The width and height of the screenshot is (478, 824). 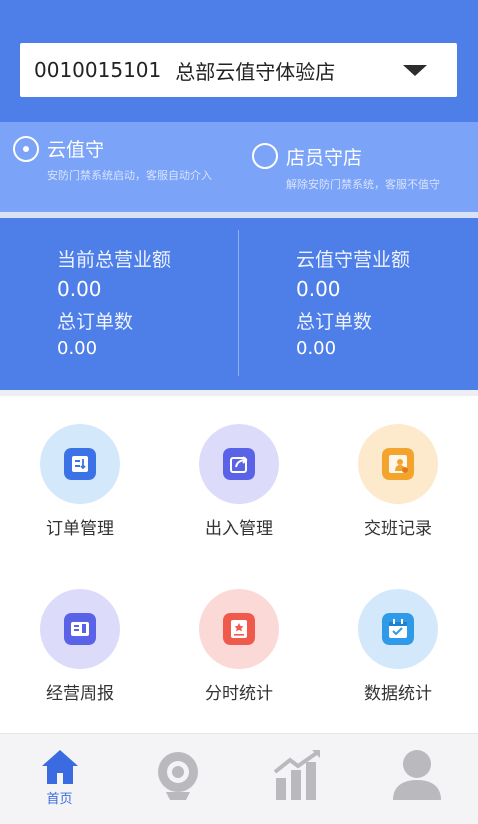 What do you see at coordinates (76, 150) in the screenshot?
I see `mode-title: 云值守` at bounding box center [76, 150].